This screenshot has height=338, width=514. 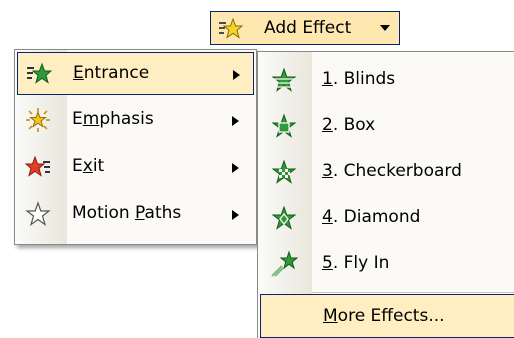 I want to click on menu-item-diamond: 4. Diamond, so click(x=387, y=218).